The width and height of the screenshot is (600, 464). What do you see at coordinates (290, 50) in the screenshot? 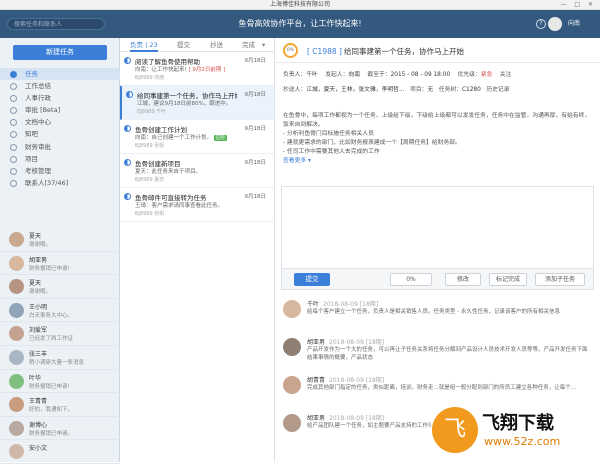
I see `progress-ring: 0%` at bounding box center [290, 50].